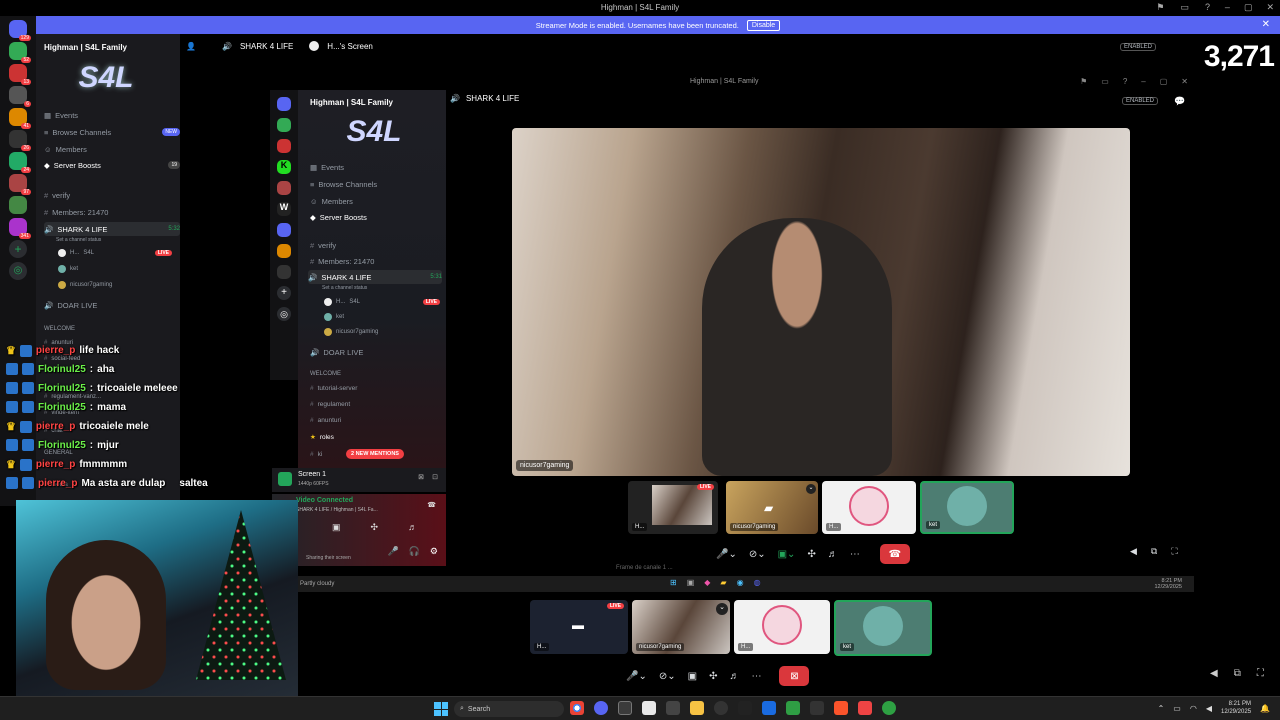  What do you see at coordinates (1174, 551) in the screenshot?
I see `fullscreen-icon: ⛶` at bounding box center [1174, 551].